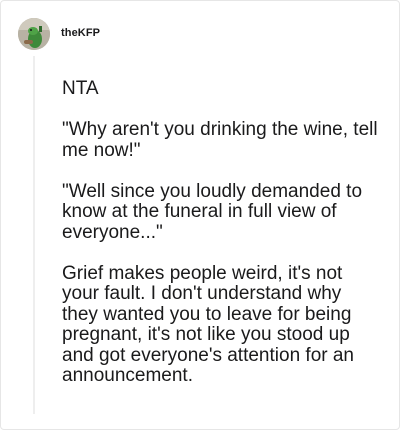  I want to click on comment-author: theKFP, so click(80, 33).